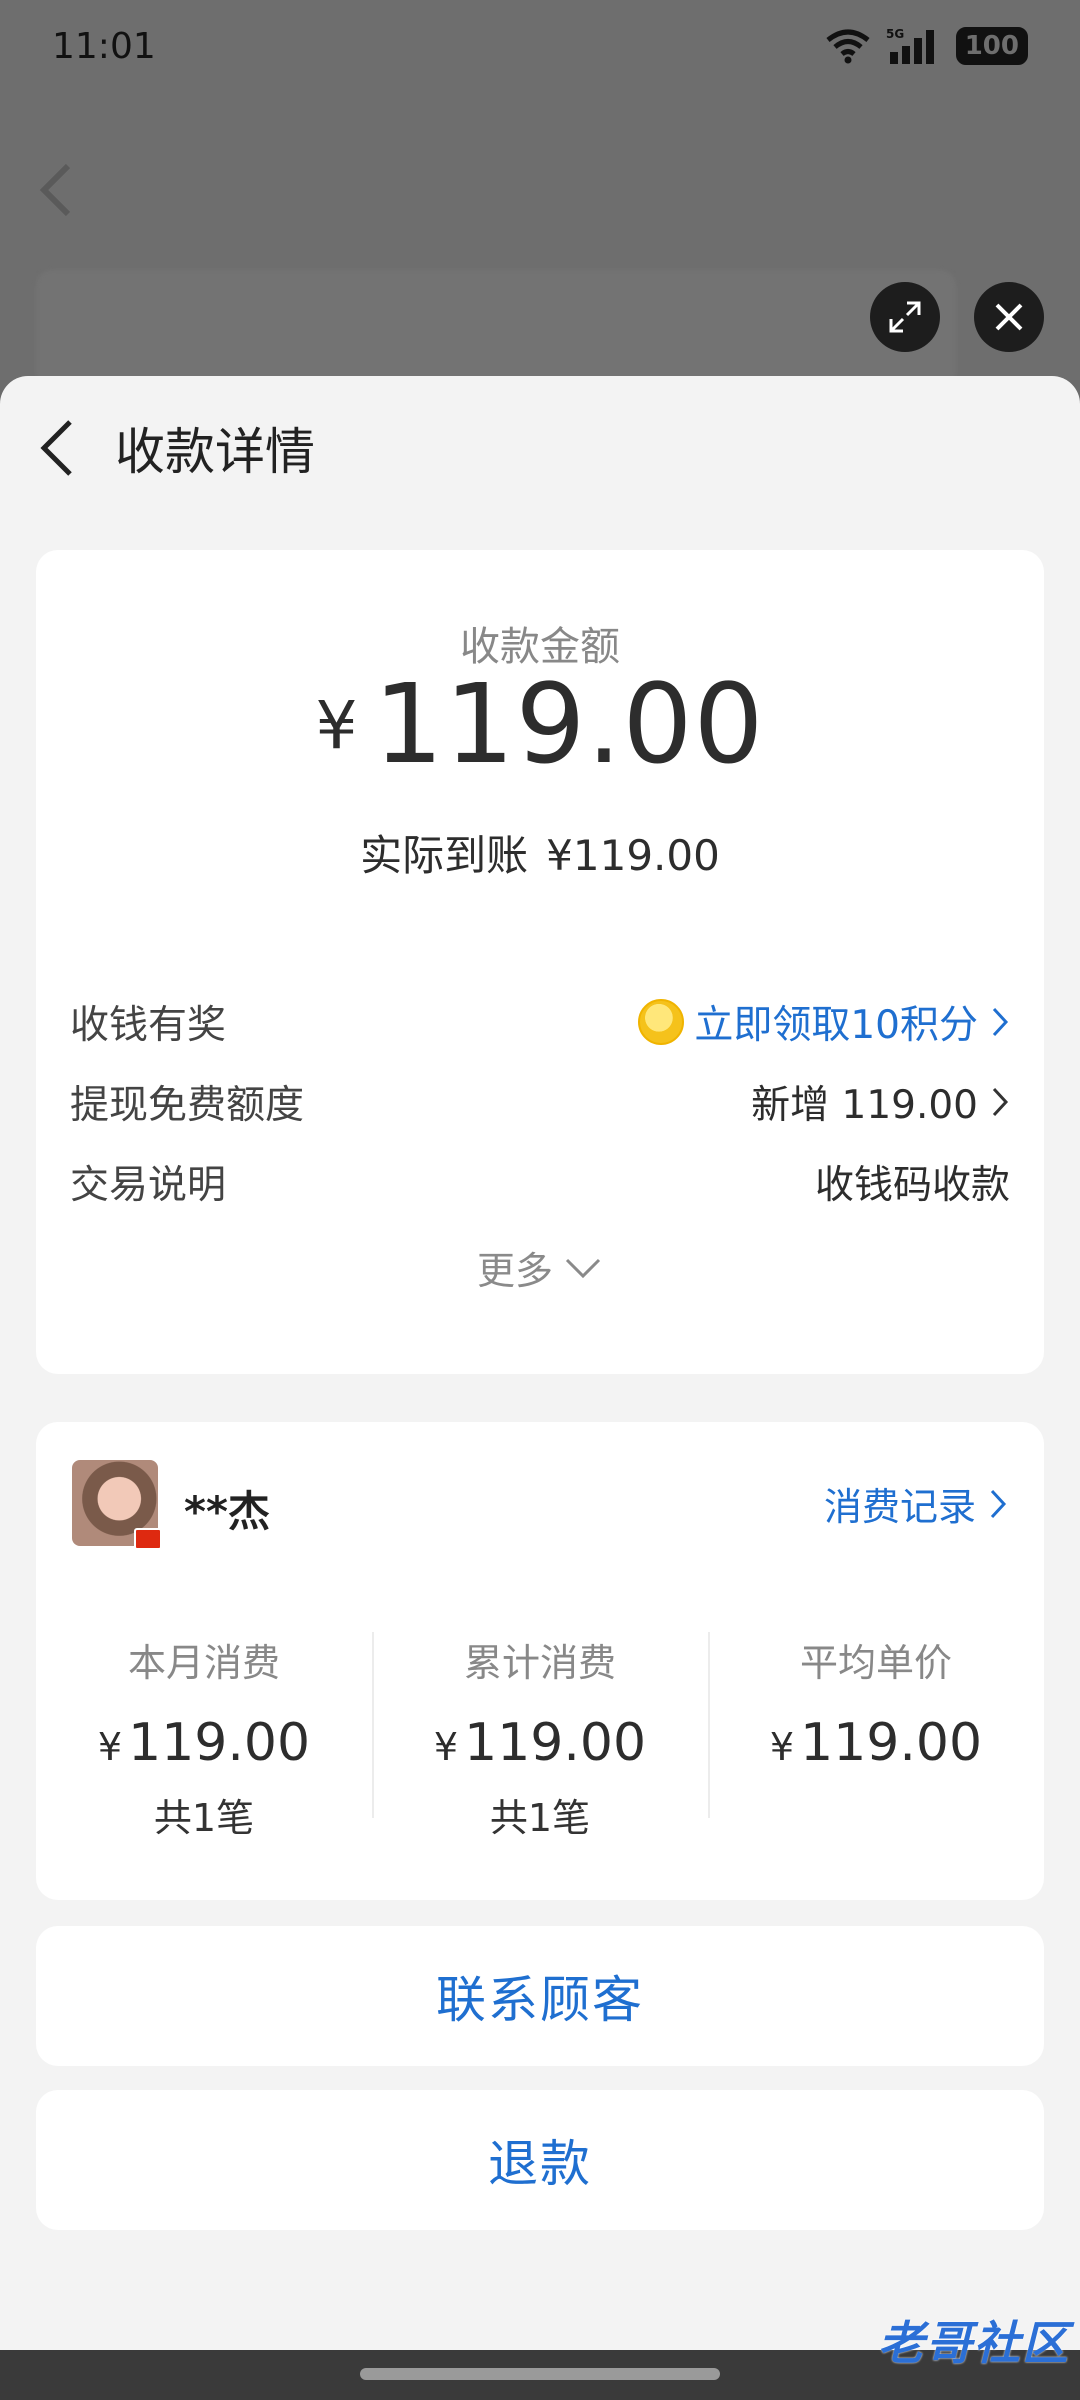 The height and width of the screenshot is (2400, 1080). I want to click on battery-level: 100, so click(991, 46).